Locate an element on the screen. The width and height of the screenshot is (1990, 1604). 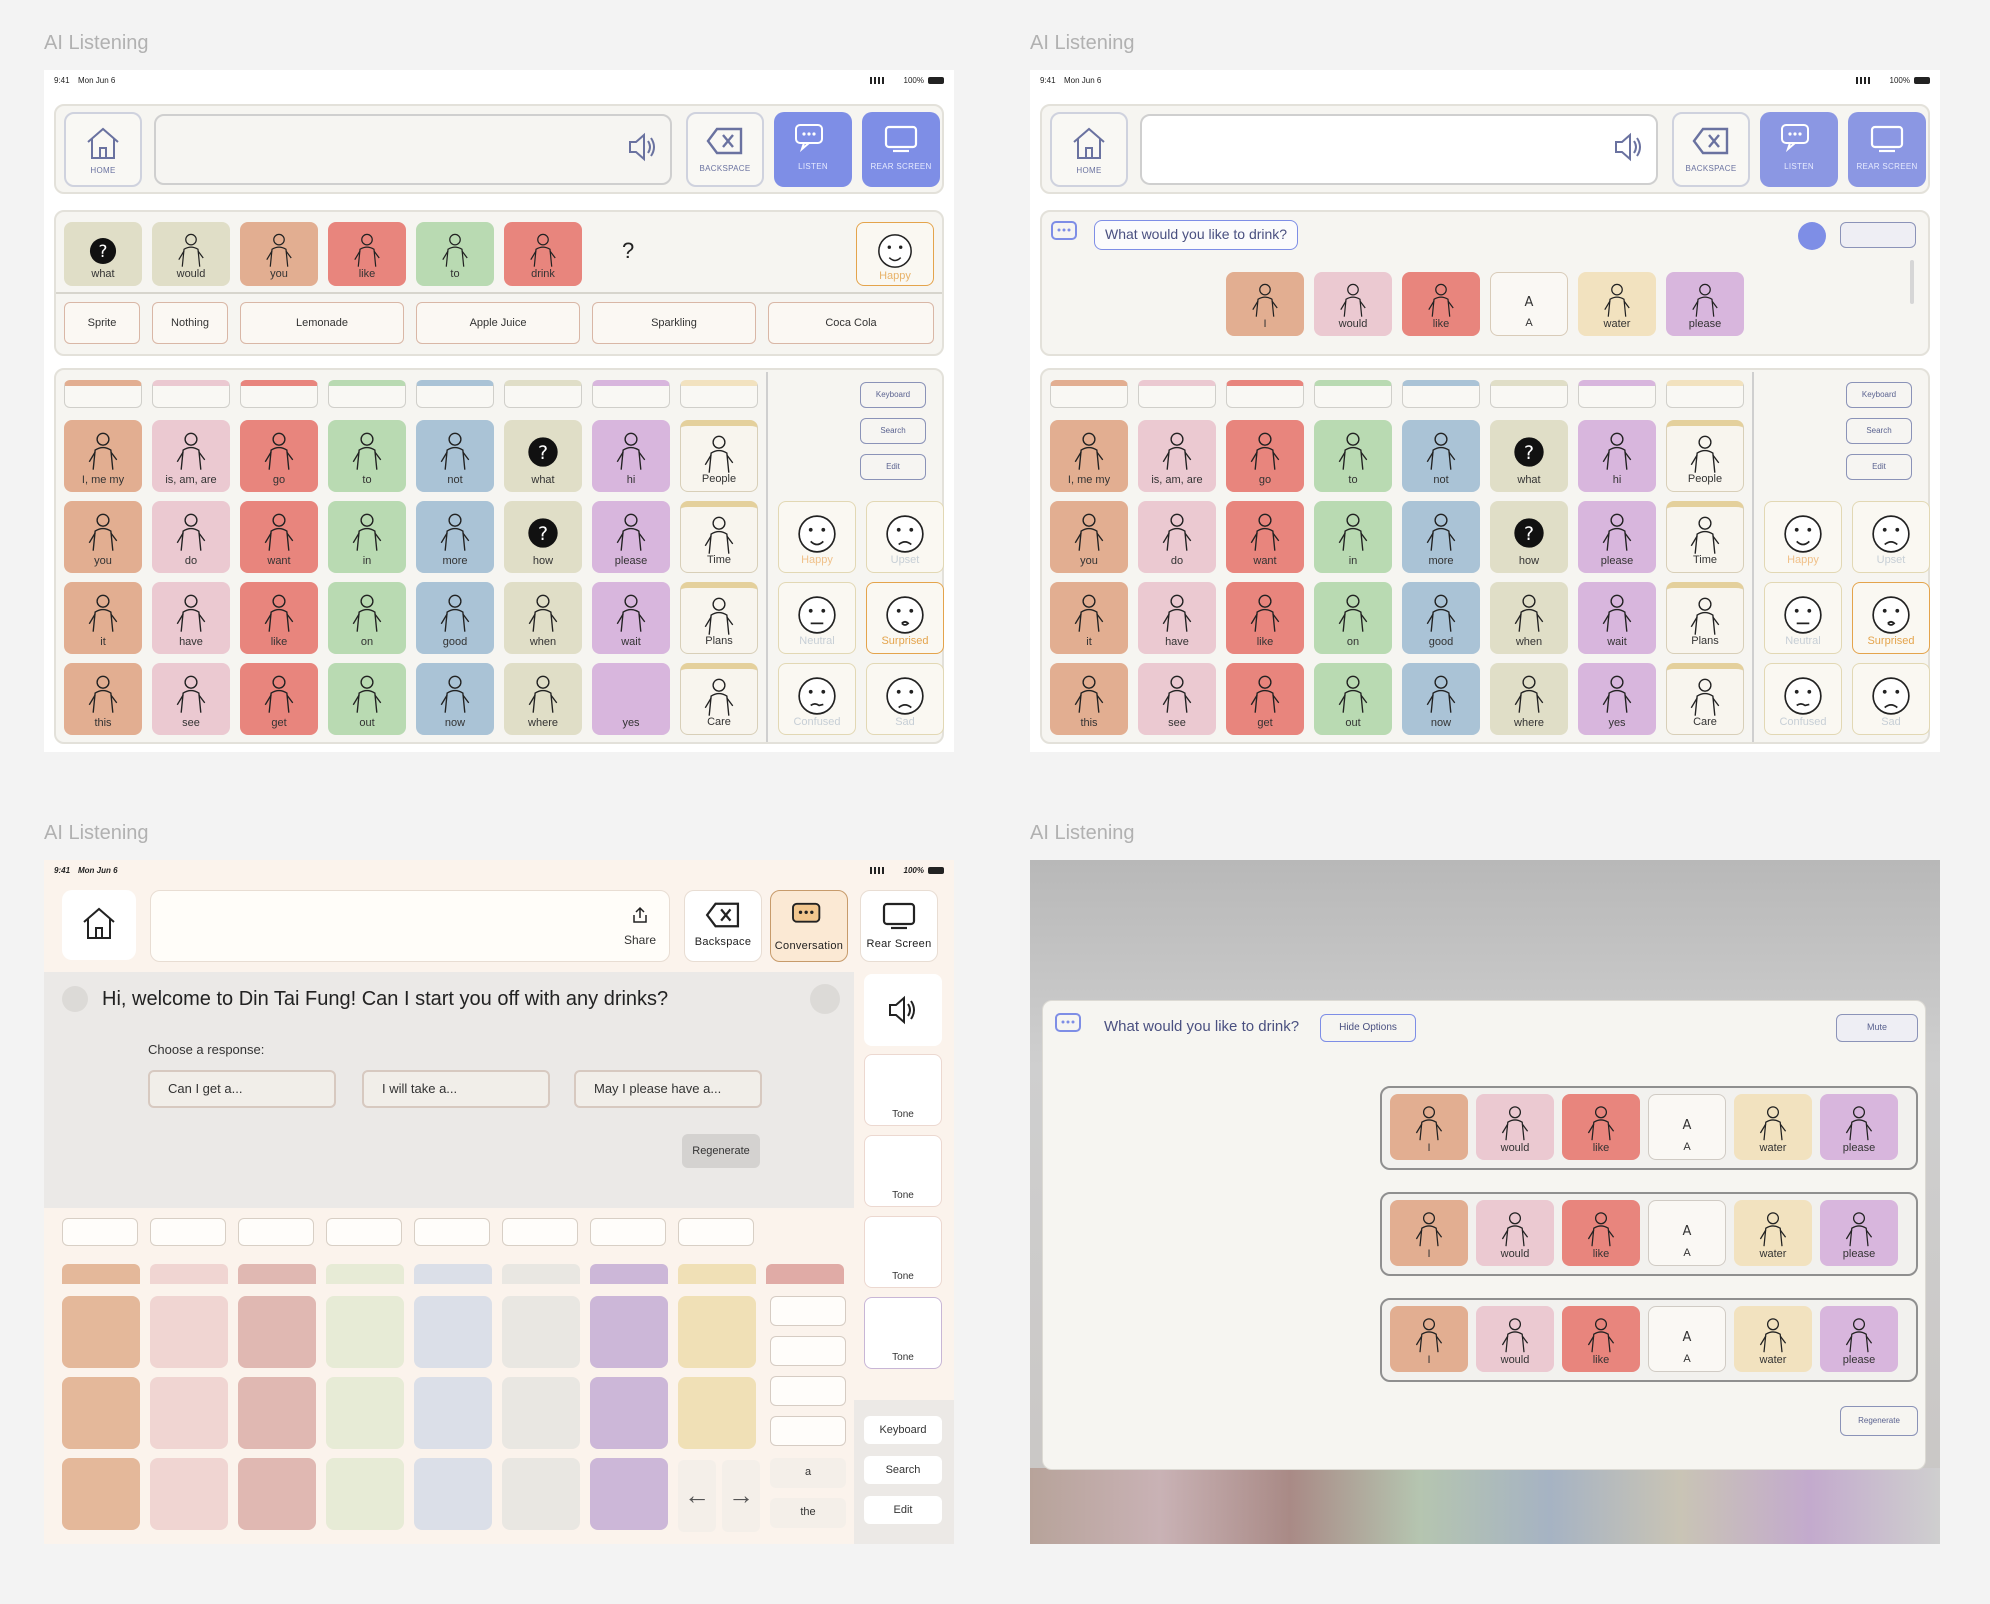
grid-tile: see is located at coordinates (1177, 699).